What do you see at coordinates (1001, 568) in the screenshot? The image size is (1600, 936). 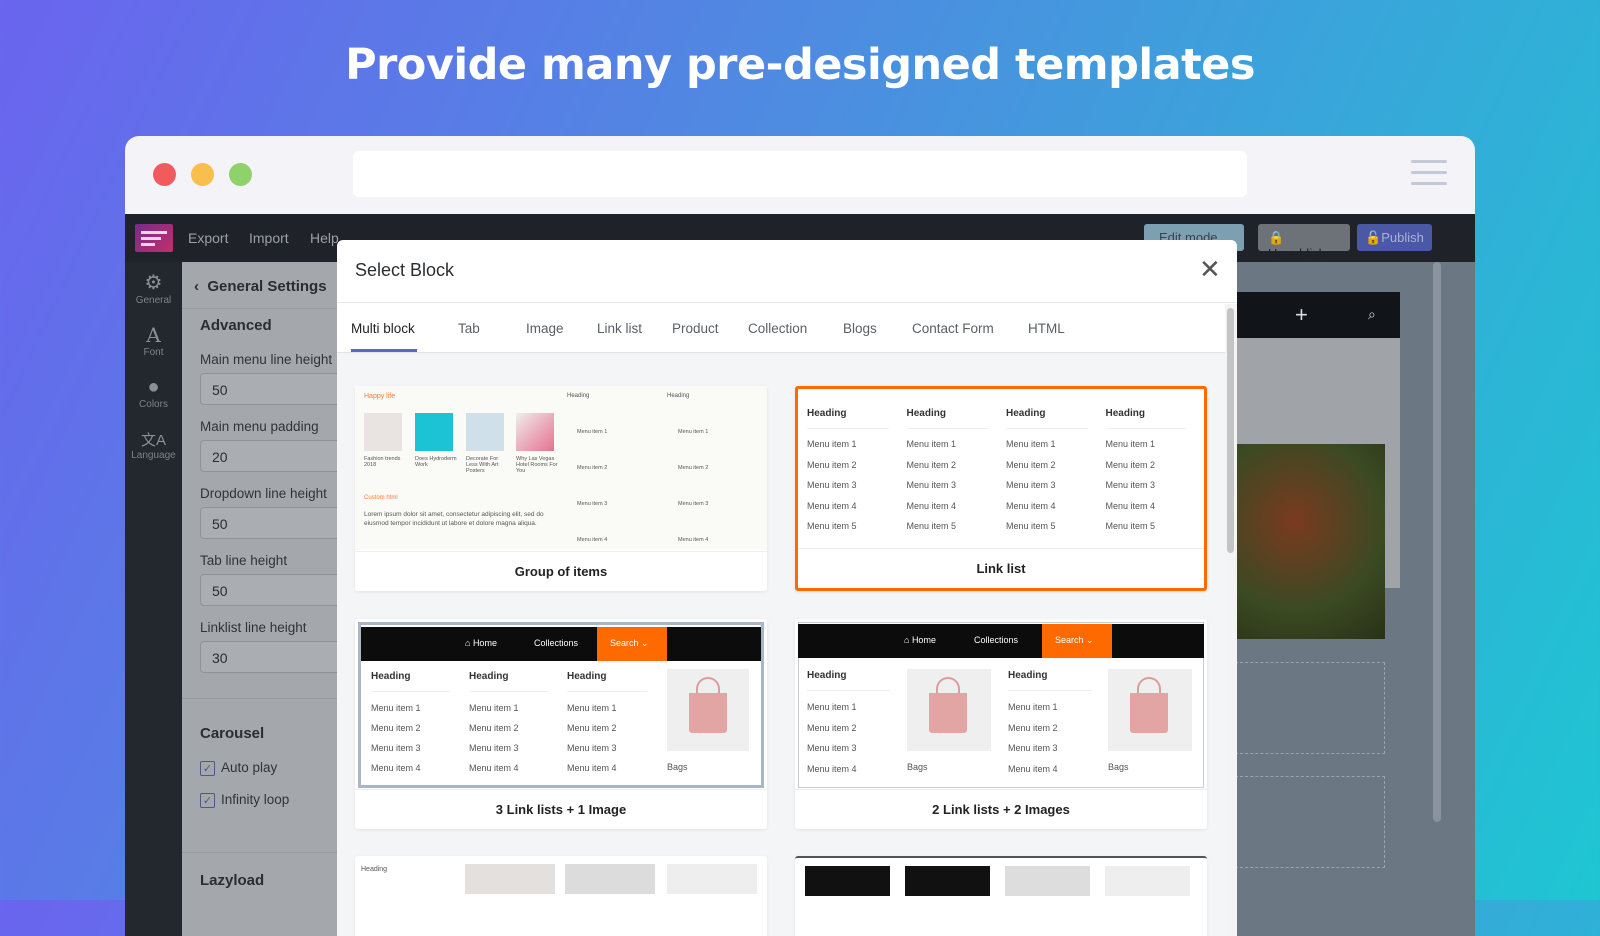 I see `card-title: Link list` at bounding box center [1001, 568].